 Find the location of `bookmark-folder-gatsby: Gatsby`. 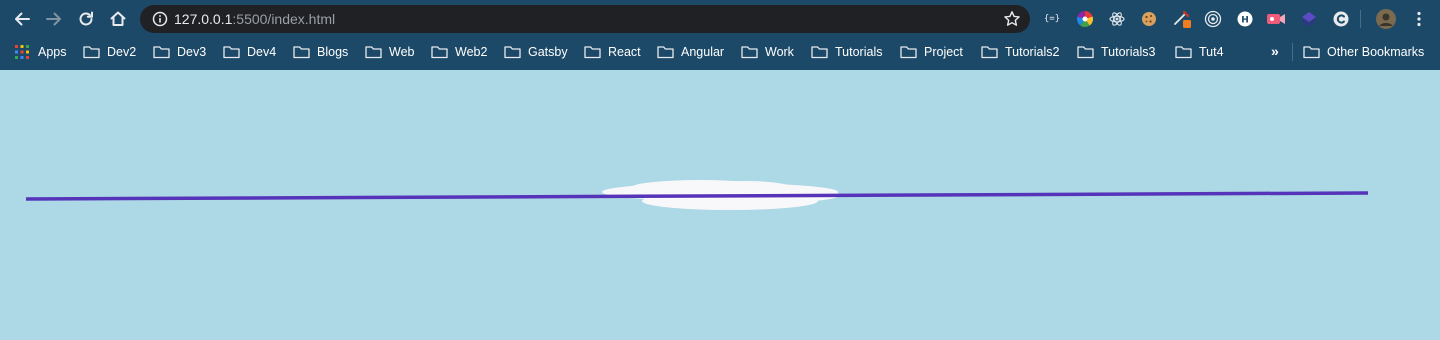

bookmark-folder-gatsby: Gatsby is located at coordinates (536, 52).